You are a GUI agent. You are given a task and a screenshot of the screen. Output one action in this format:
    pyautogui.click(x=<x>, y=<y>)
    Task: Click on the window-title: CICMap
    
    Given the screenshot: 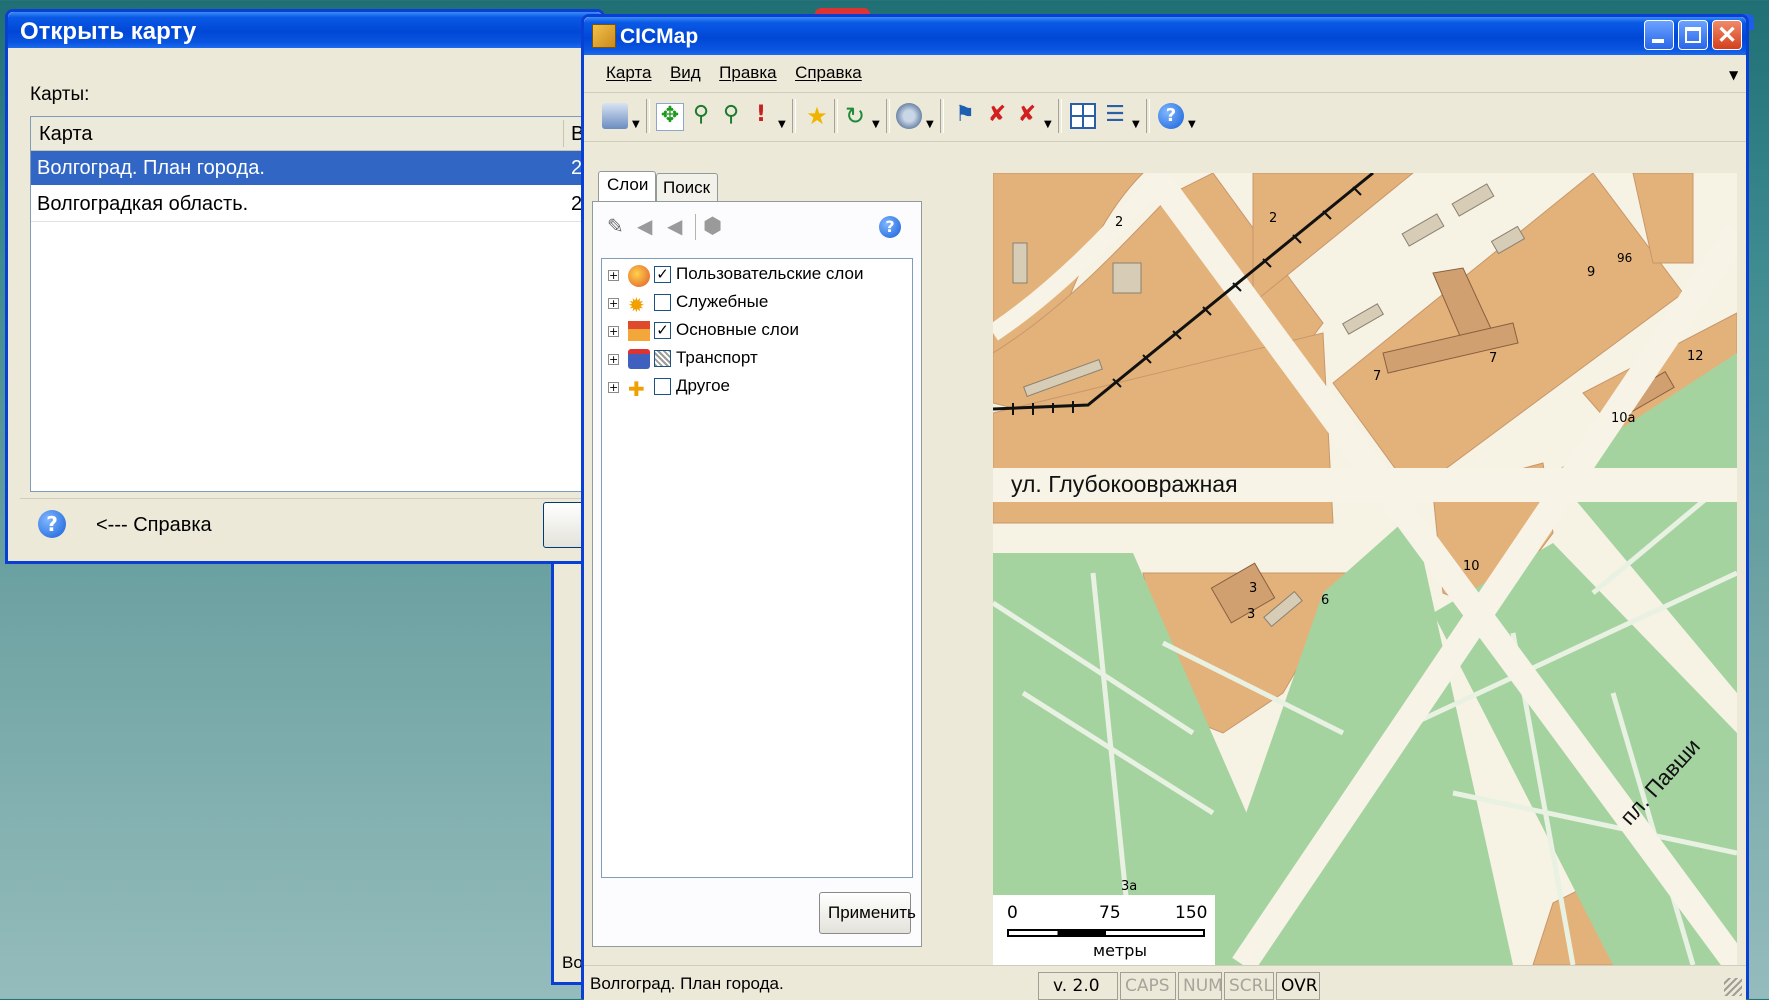 What is the action you would take?
    pyautogui.click(x=659, y=36)
    